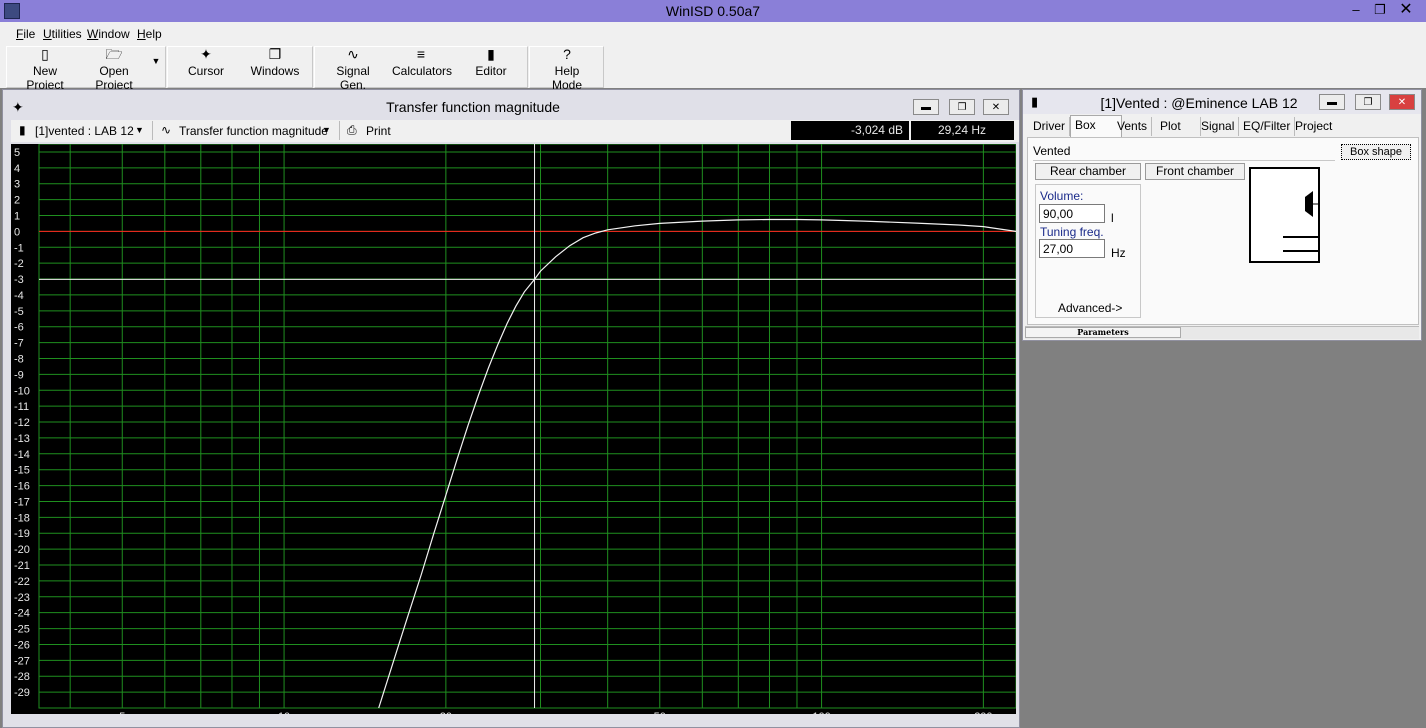 The height and width of the screenshot is (728, 1426). I want to click on folder-icon: 🗁, so click(114, 54).